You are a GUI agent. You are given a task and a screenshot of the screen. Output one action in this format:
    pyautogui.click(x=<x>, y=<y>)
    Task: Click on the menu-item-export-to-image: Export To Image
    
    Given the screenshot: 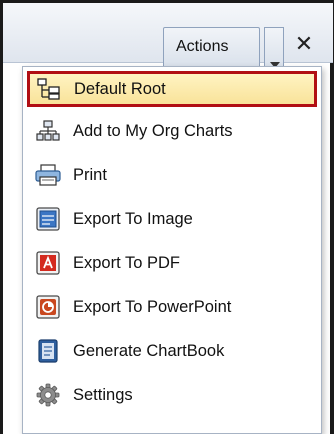 What is the action you would take?
    pyautogui.click(x=172, y=219)
    